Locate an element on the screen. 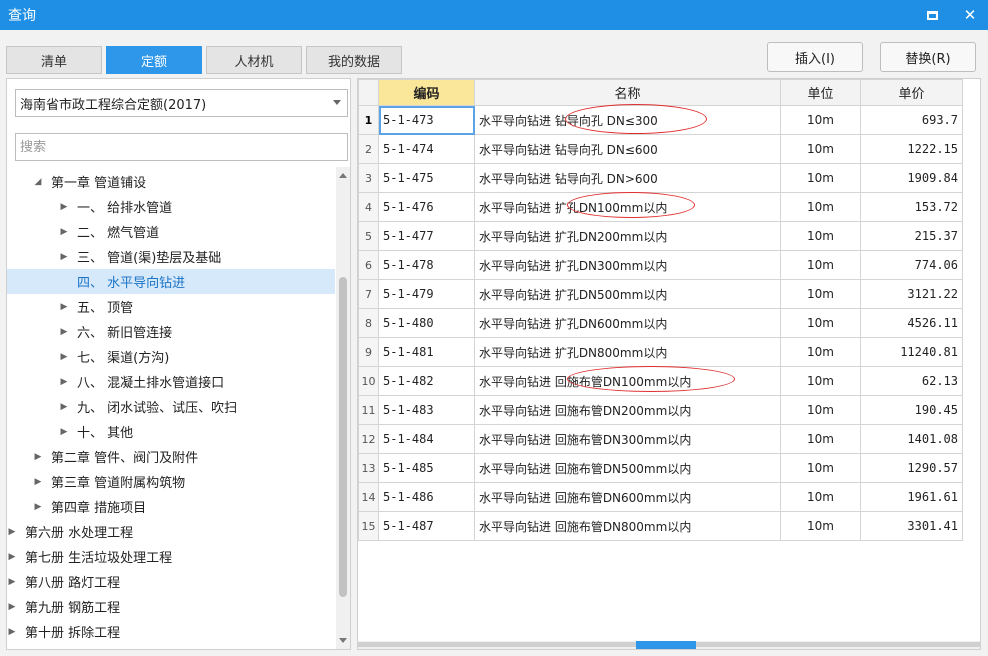 Image resolution: width=988 pixels, height=656 pixels. name-cell: 水平导向钻进 回施布管DN600mm以内 is located at coordinates (627, 497).